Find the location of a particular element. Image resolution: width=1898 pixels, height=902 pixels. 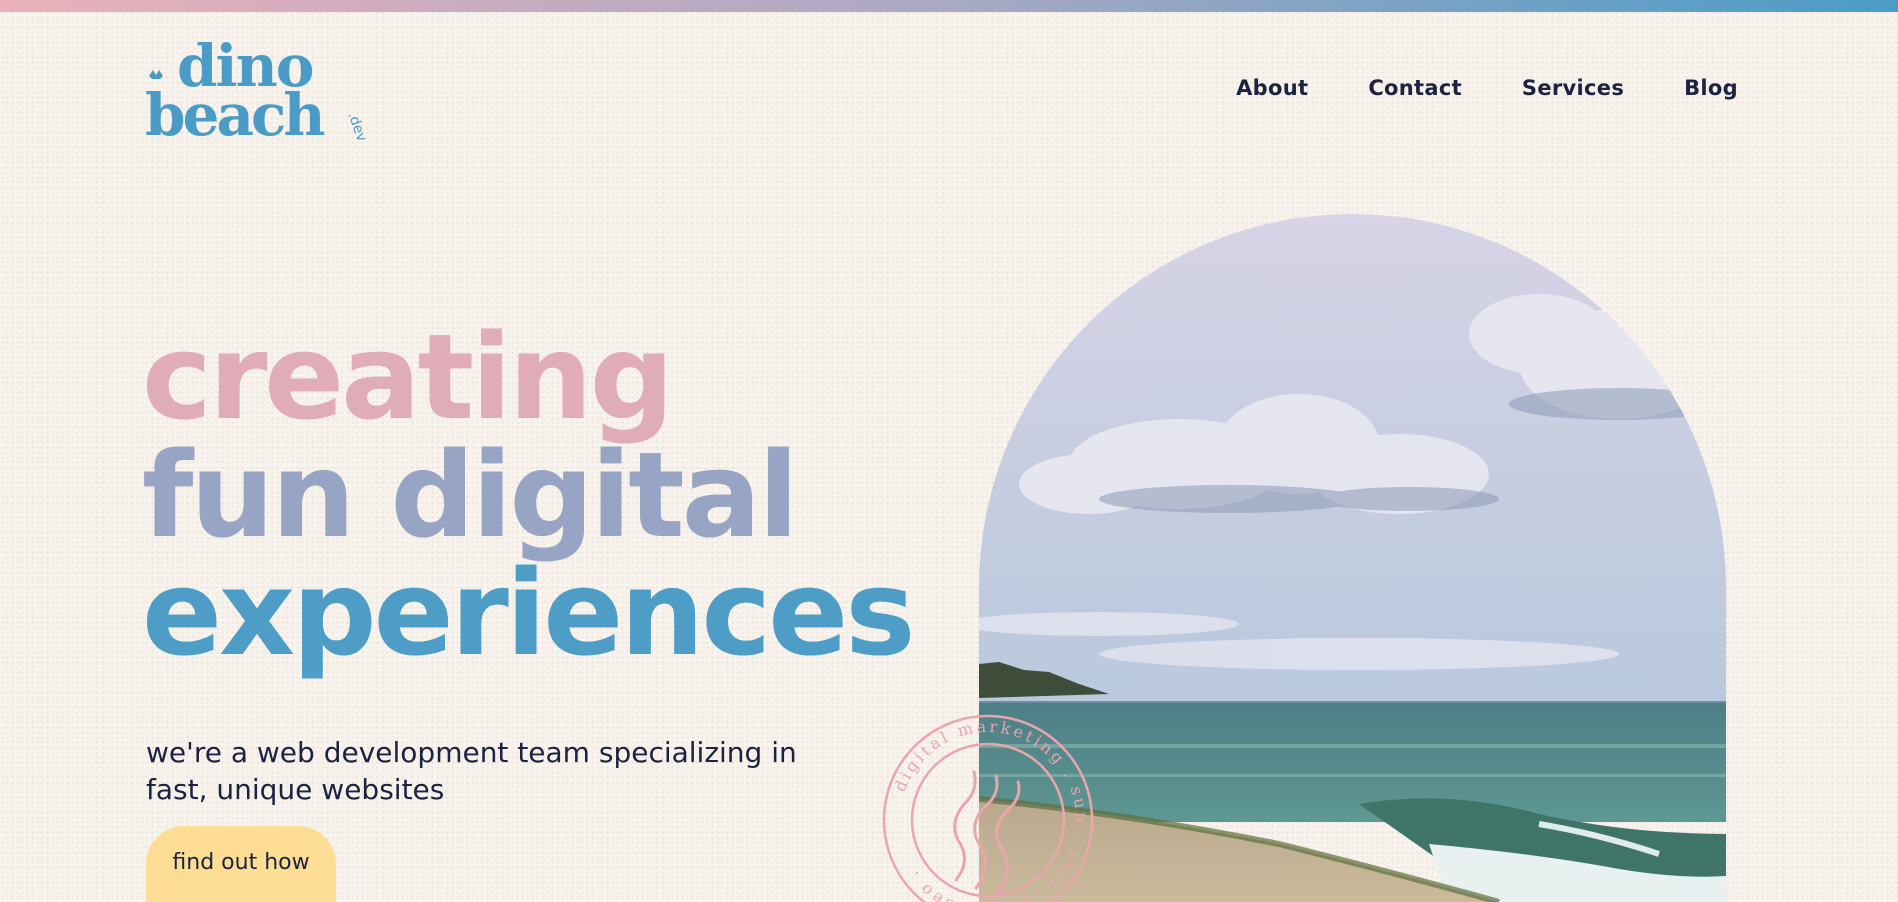

headline-line-2: fun digital is located at coordinates (552, 495).